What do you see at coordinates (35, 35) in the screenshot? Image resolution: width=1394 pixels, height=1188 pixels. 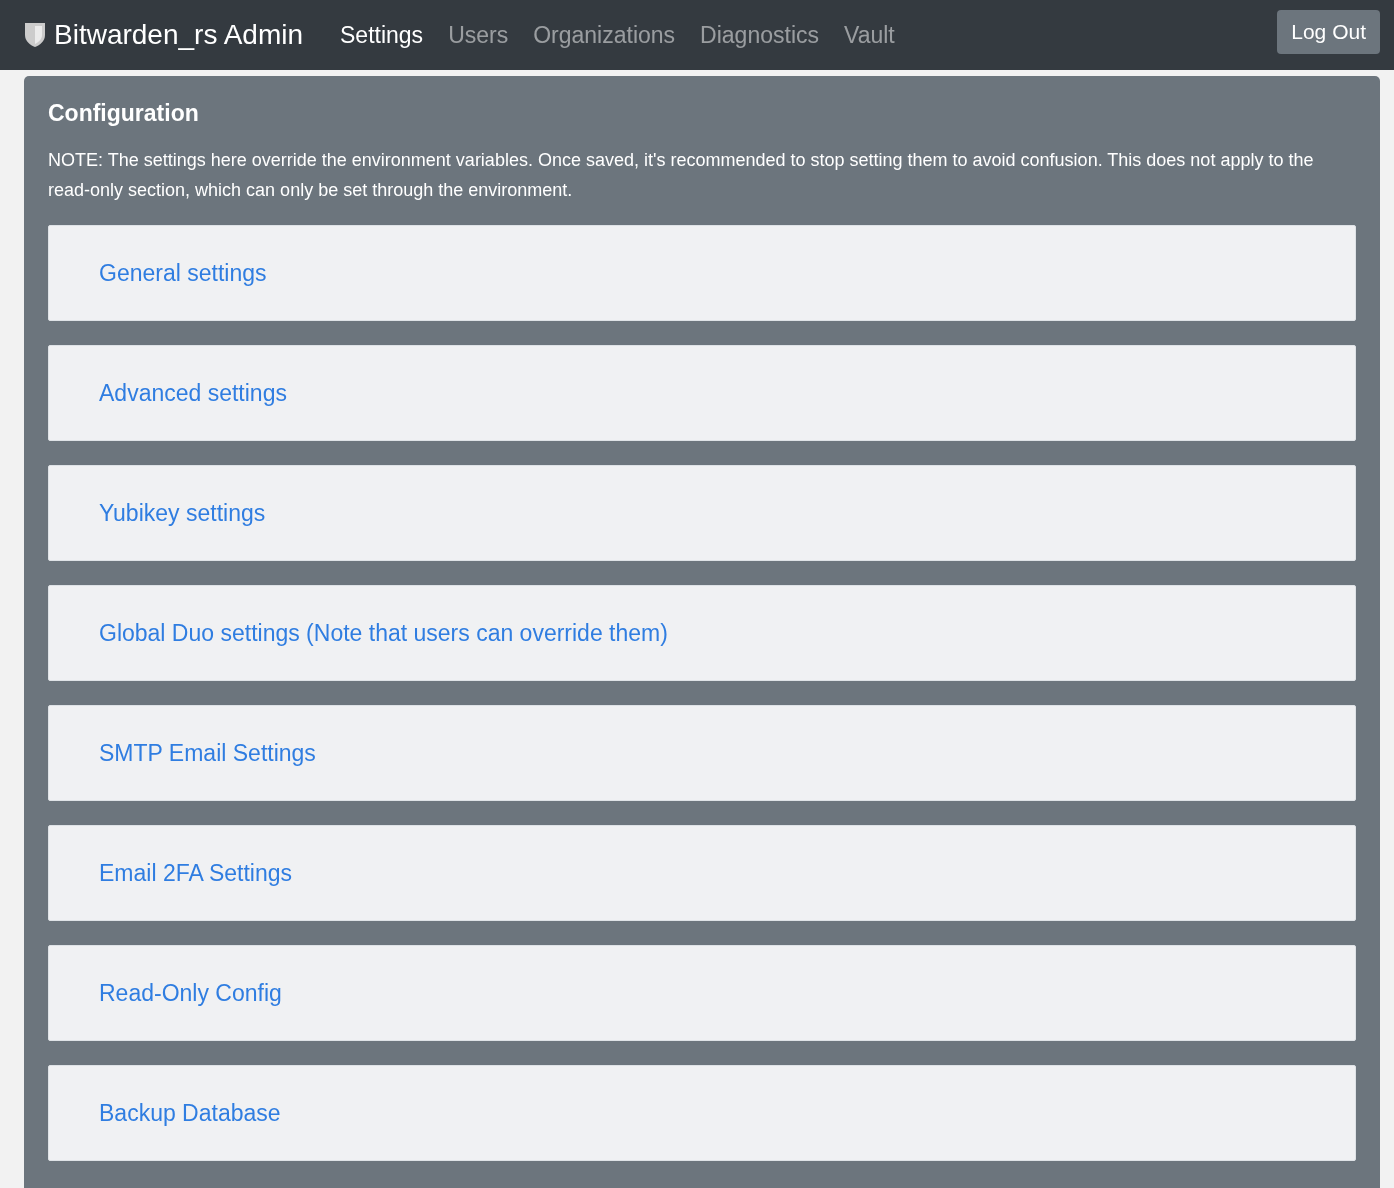 I see `shield-icon` at bounding box center [35, 35].